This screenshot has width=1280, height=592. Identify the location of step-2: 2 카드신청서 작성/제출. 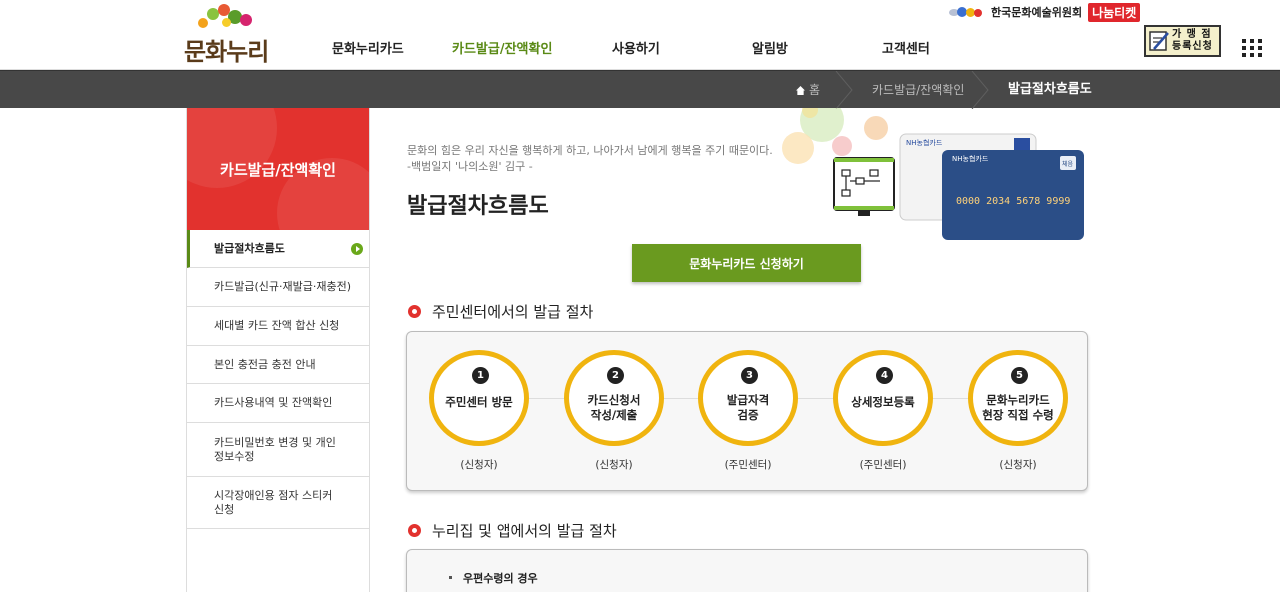
(614, 398).